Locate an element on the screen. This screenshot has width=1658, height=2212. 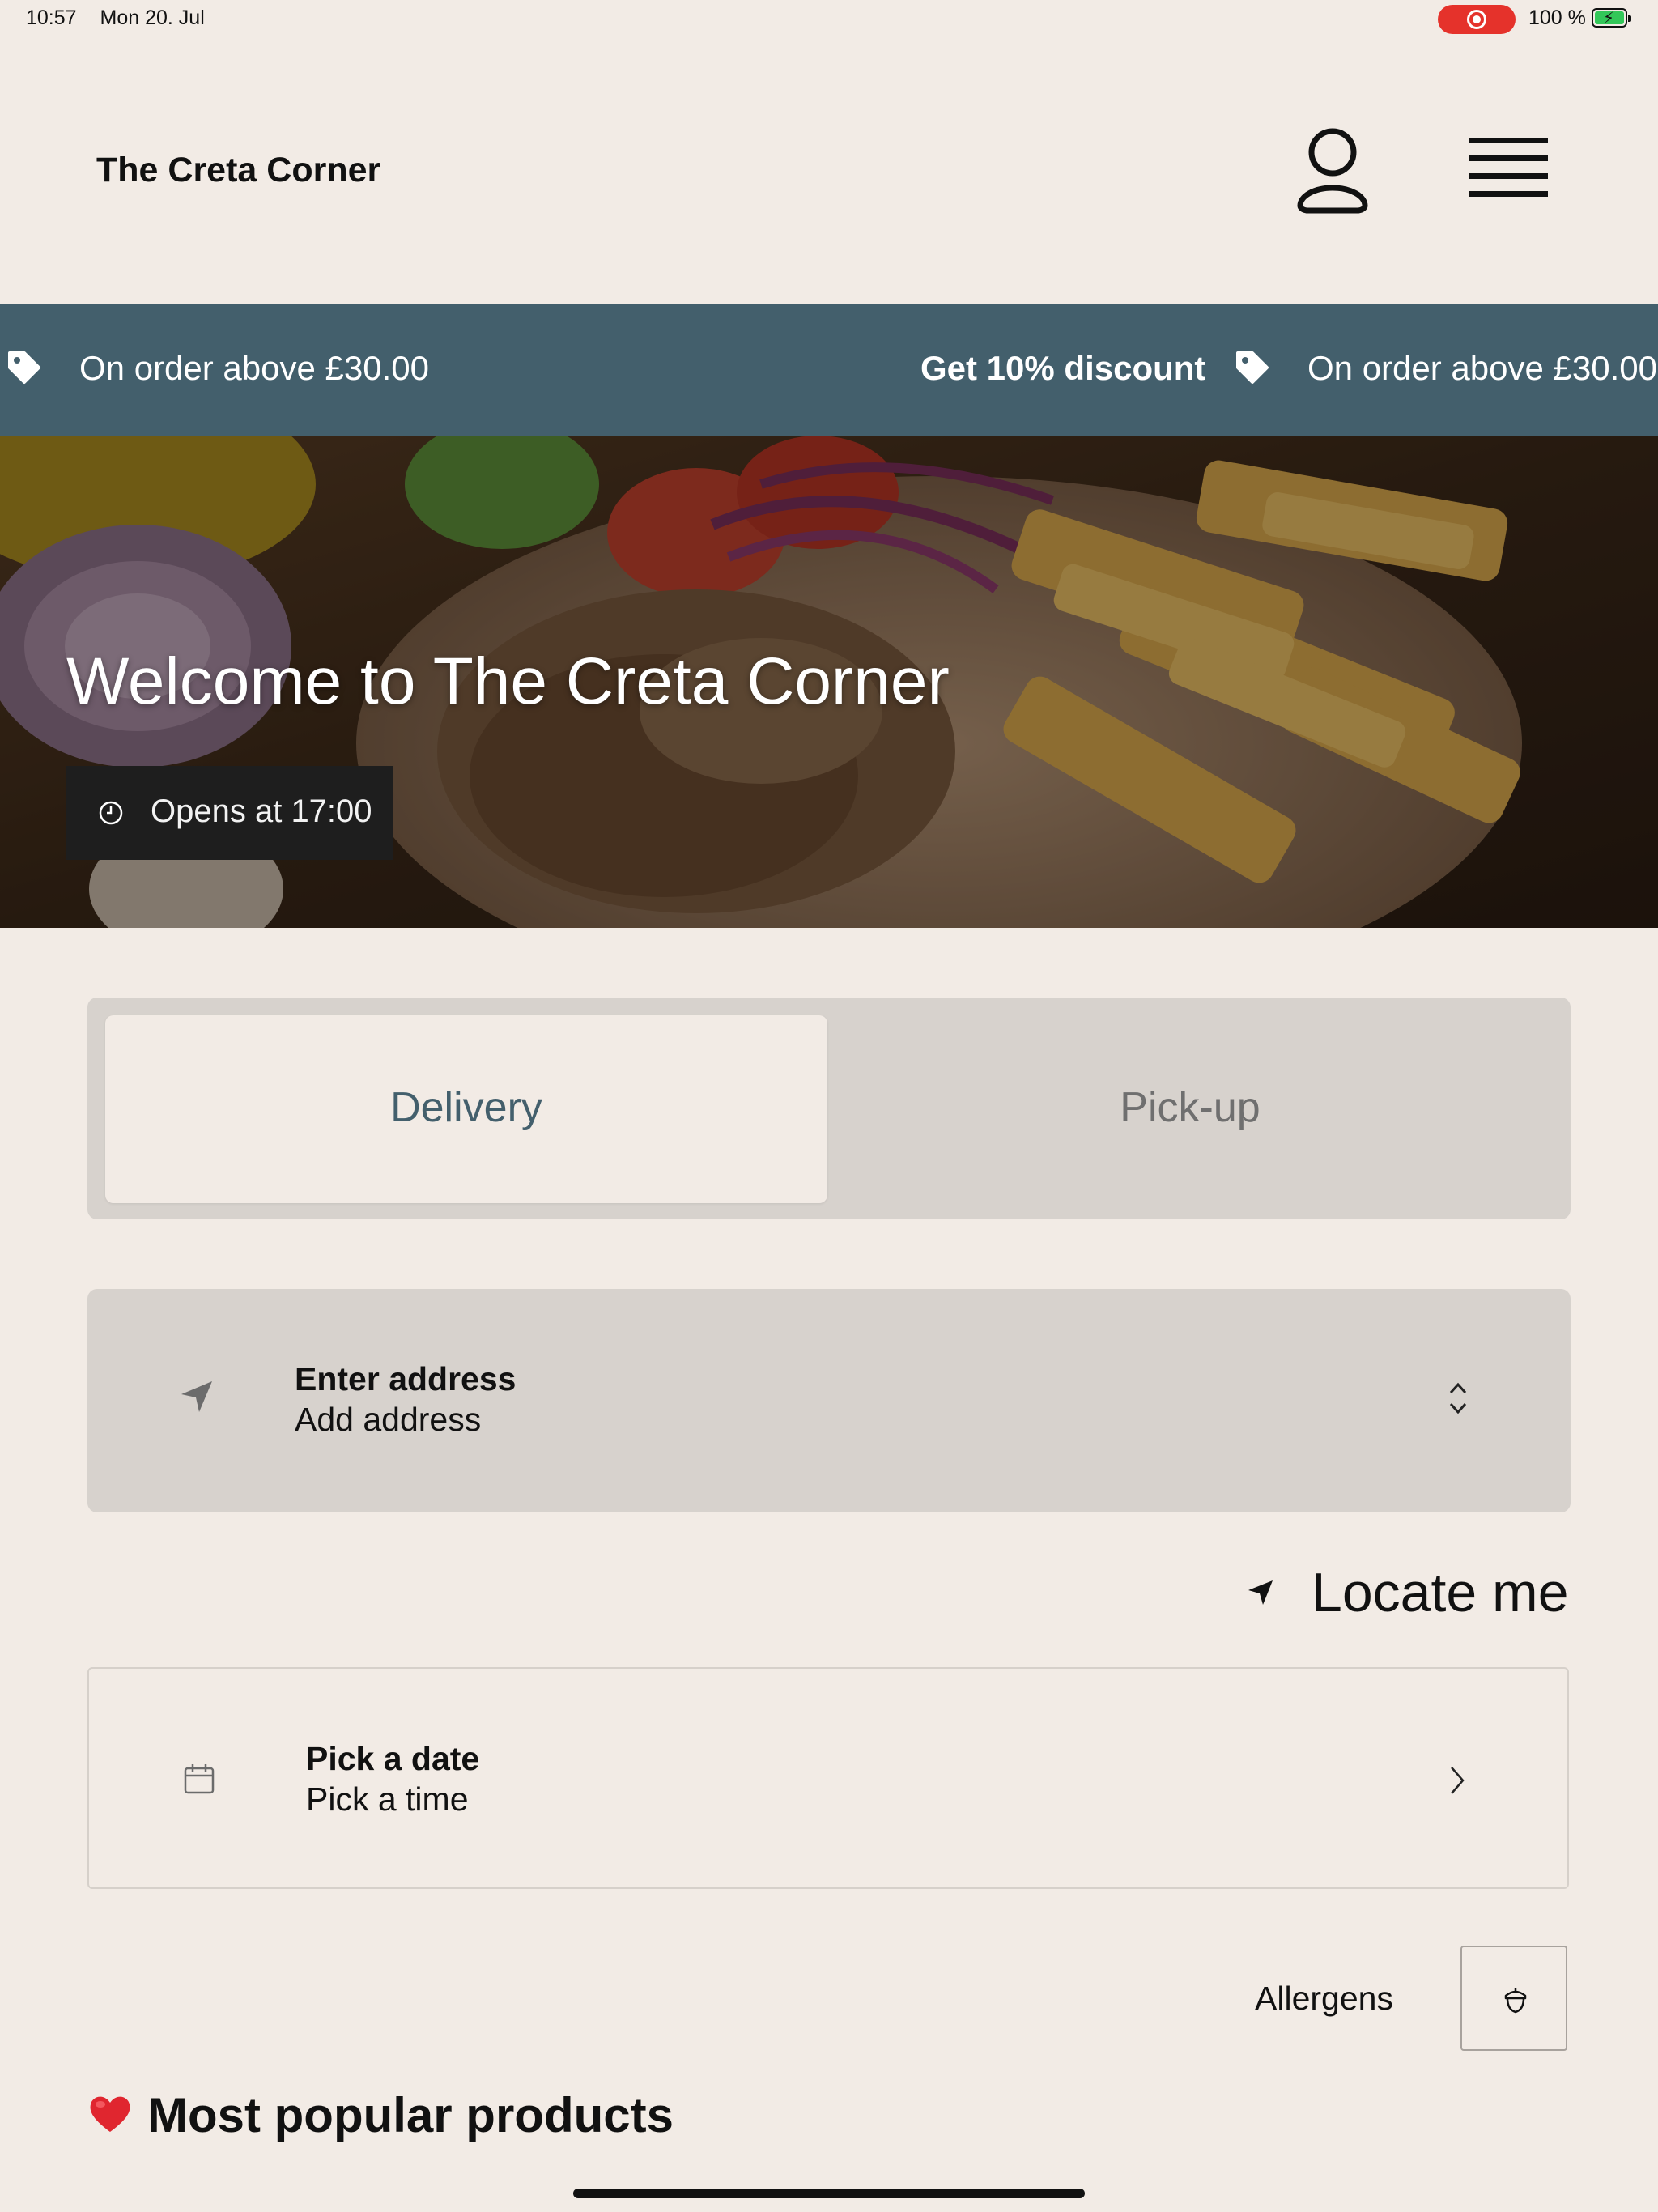
pick-date-title: Pick a date is located at coordinates (393, 1759).